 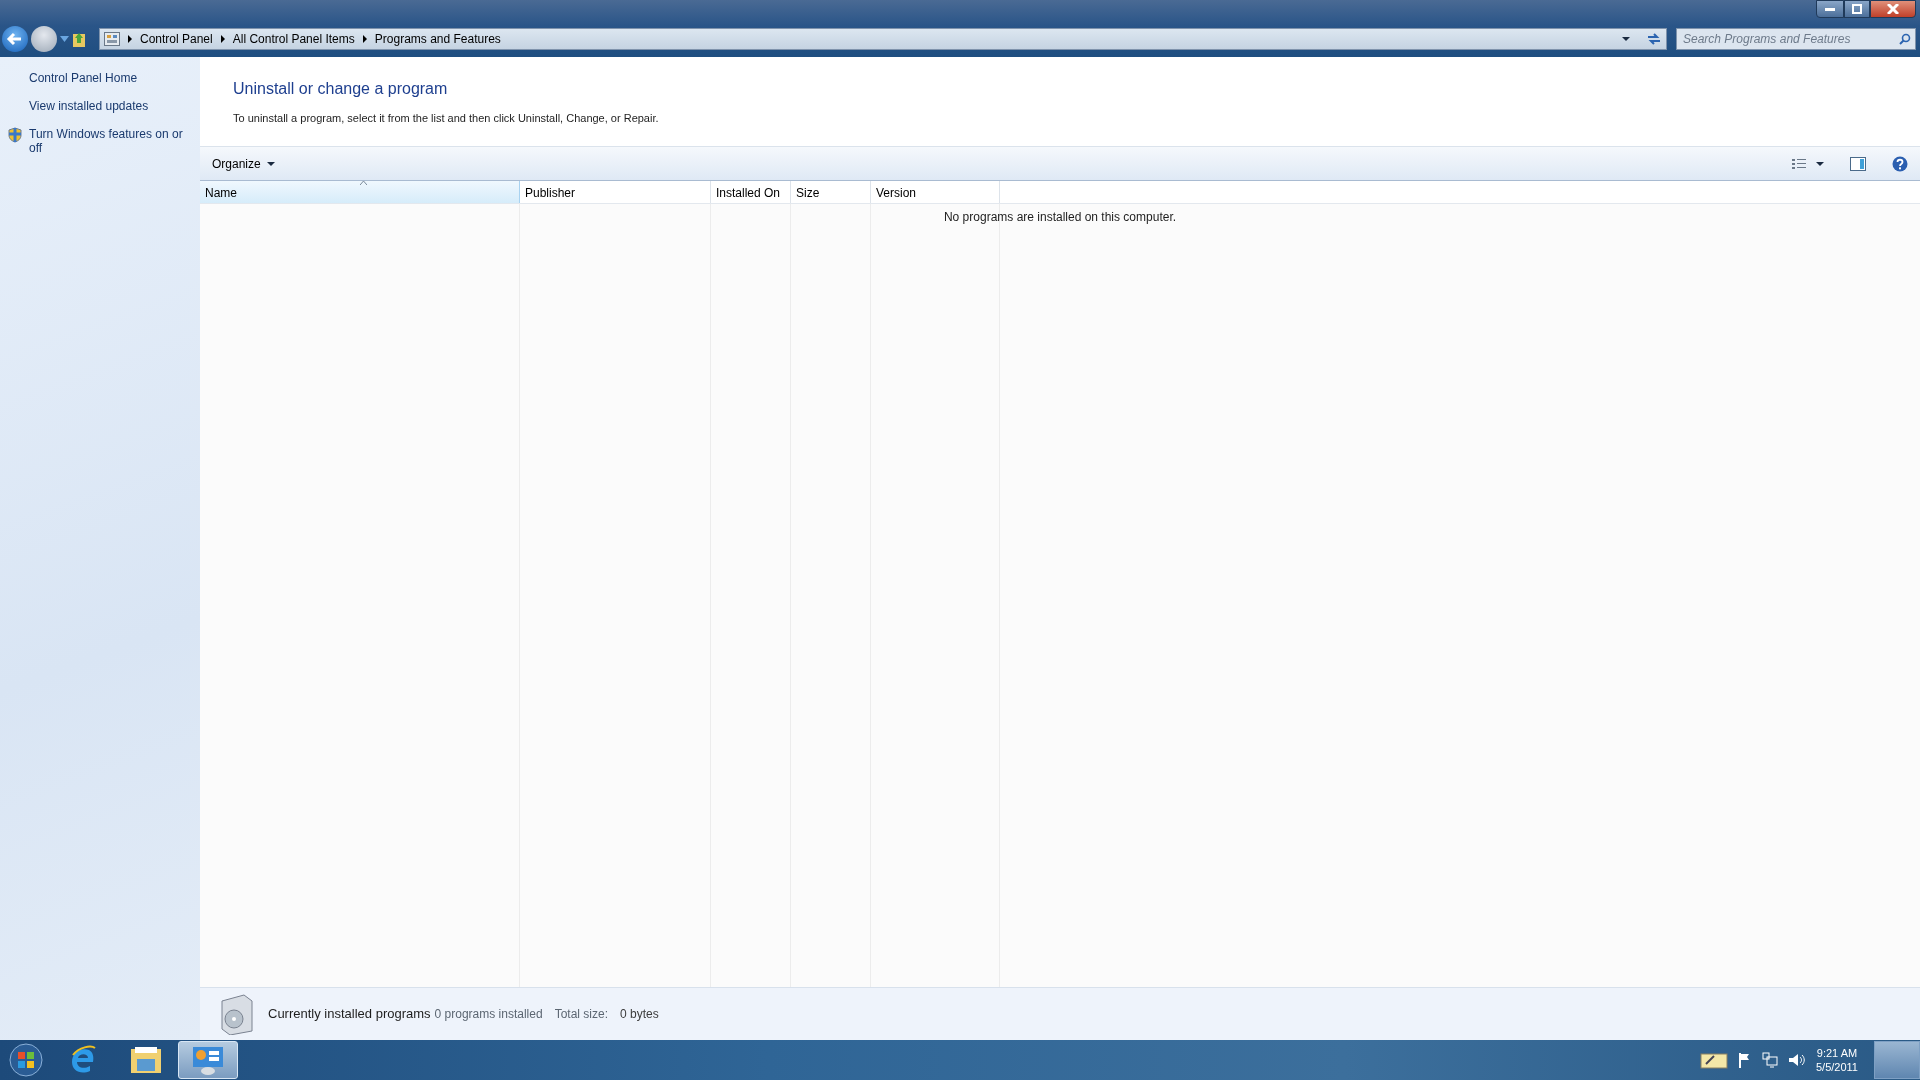 I want to click on back-button, so click(x=15, y=39).